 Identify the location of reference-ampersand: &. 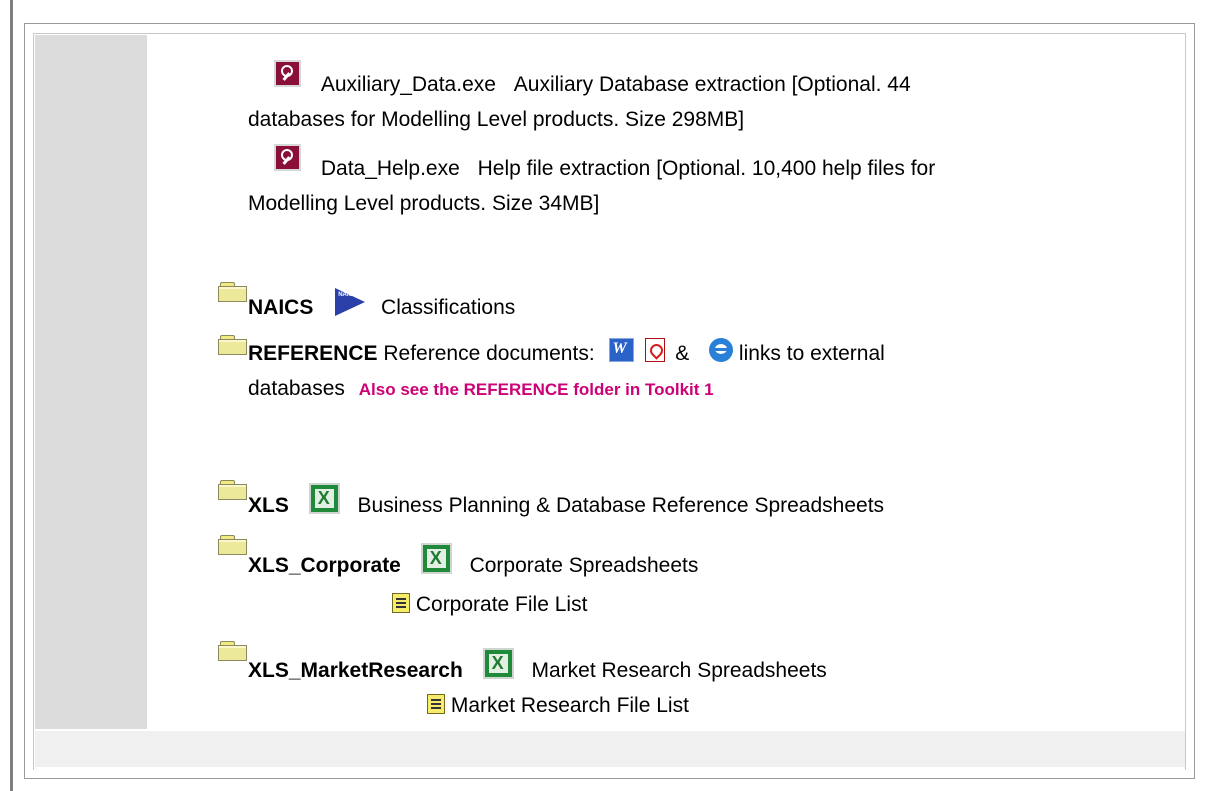
(682, 353).